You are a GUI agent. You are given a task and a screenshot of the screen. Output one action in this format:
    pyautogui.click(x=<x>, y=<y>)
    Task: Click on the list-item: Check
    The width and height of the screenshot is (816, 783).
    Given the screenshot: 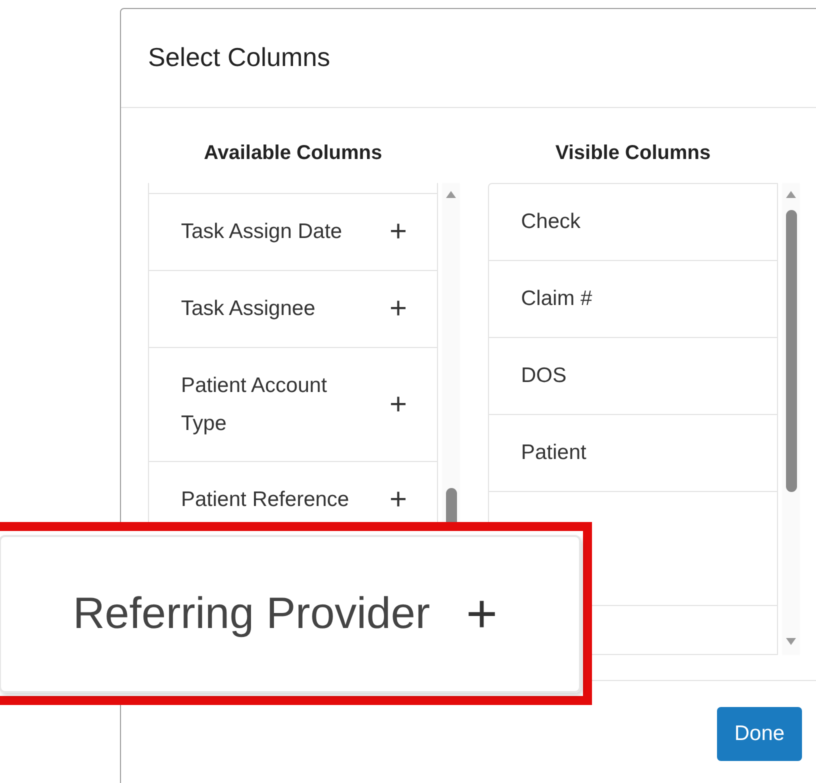 What is the action you would take?
    pyautogui.click(x=633, y=222)
    